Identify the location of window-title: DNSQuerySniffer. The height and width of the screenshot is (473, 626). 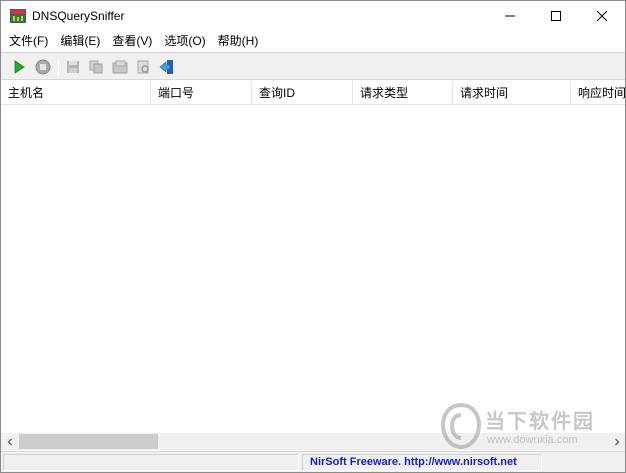
(78, 16).